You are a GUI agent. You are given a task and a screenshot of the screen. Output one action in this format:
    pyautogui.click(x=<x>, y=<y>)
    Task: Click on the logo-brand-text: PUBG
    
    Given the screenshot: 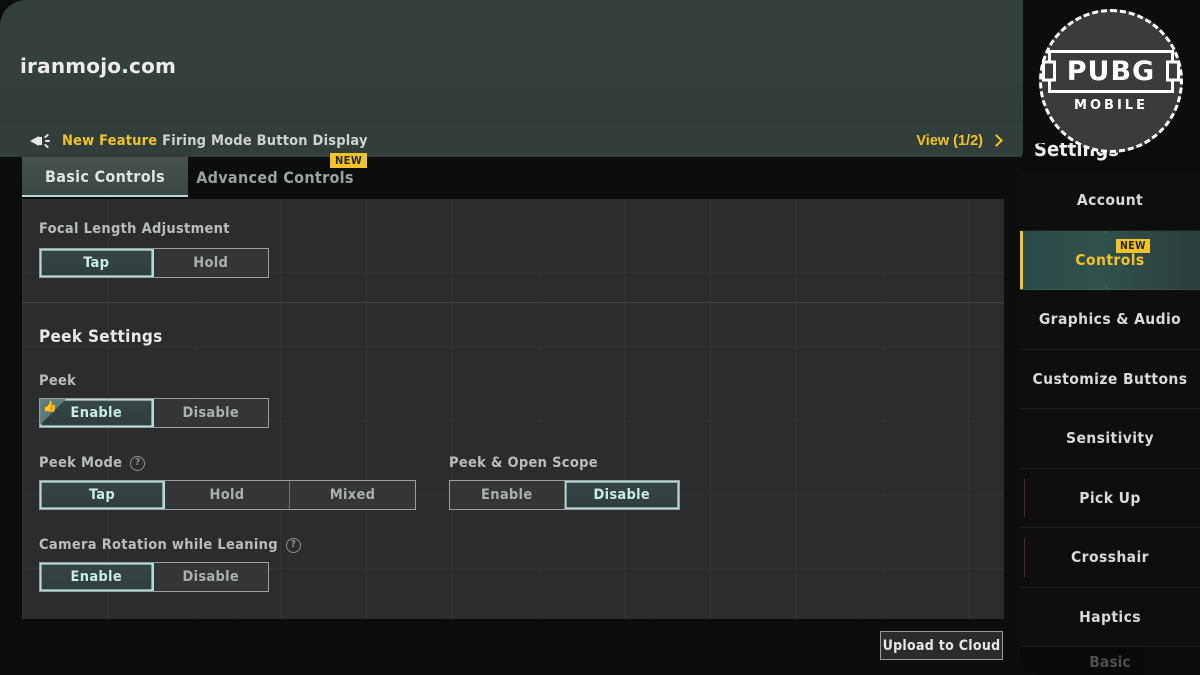 What is the action you would take?
    pyautogui.click(x=1111, y=71)
    